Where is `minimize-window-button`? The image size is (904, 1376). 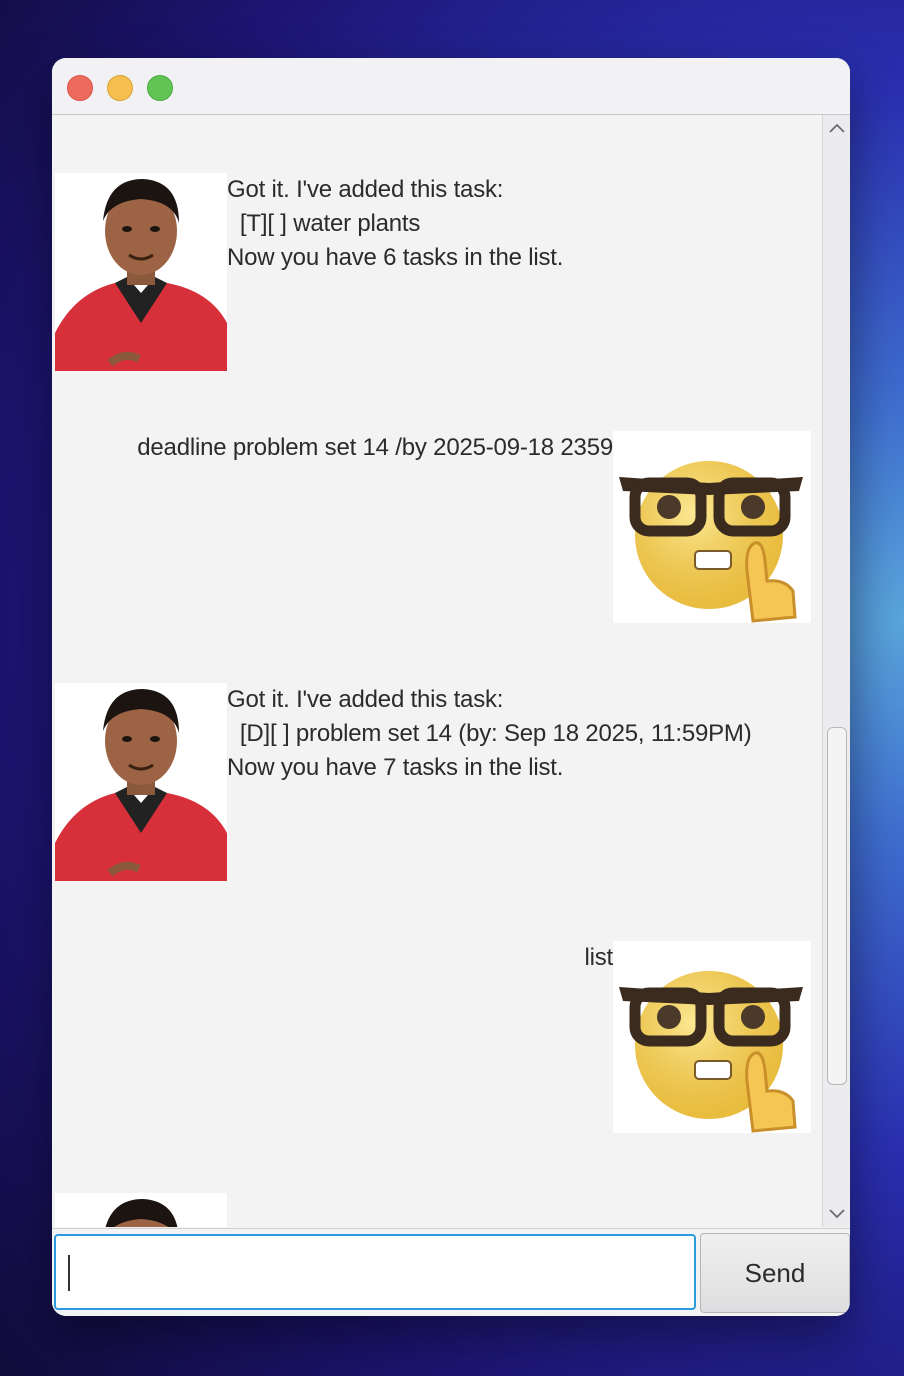
minimize-window-button is located at coordinates (120, 88).